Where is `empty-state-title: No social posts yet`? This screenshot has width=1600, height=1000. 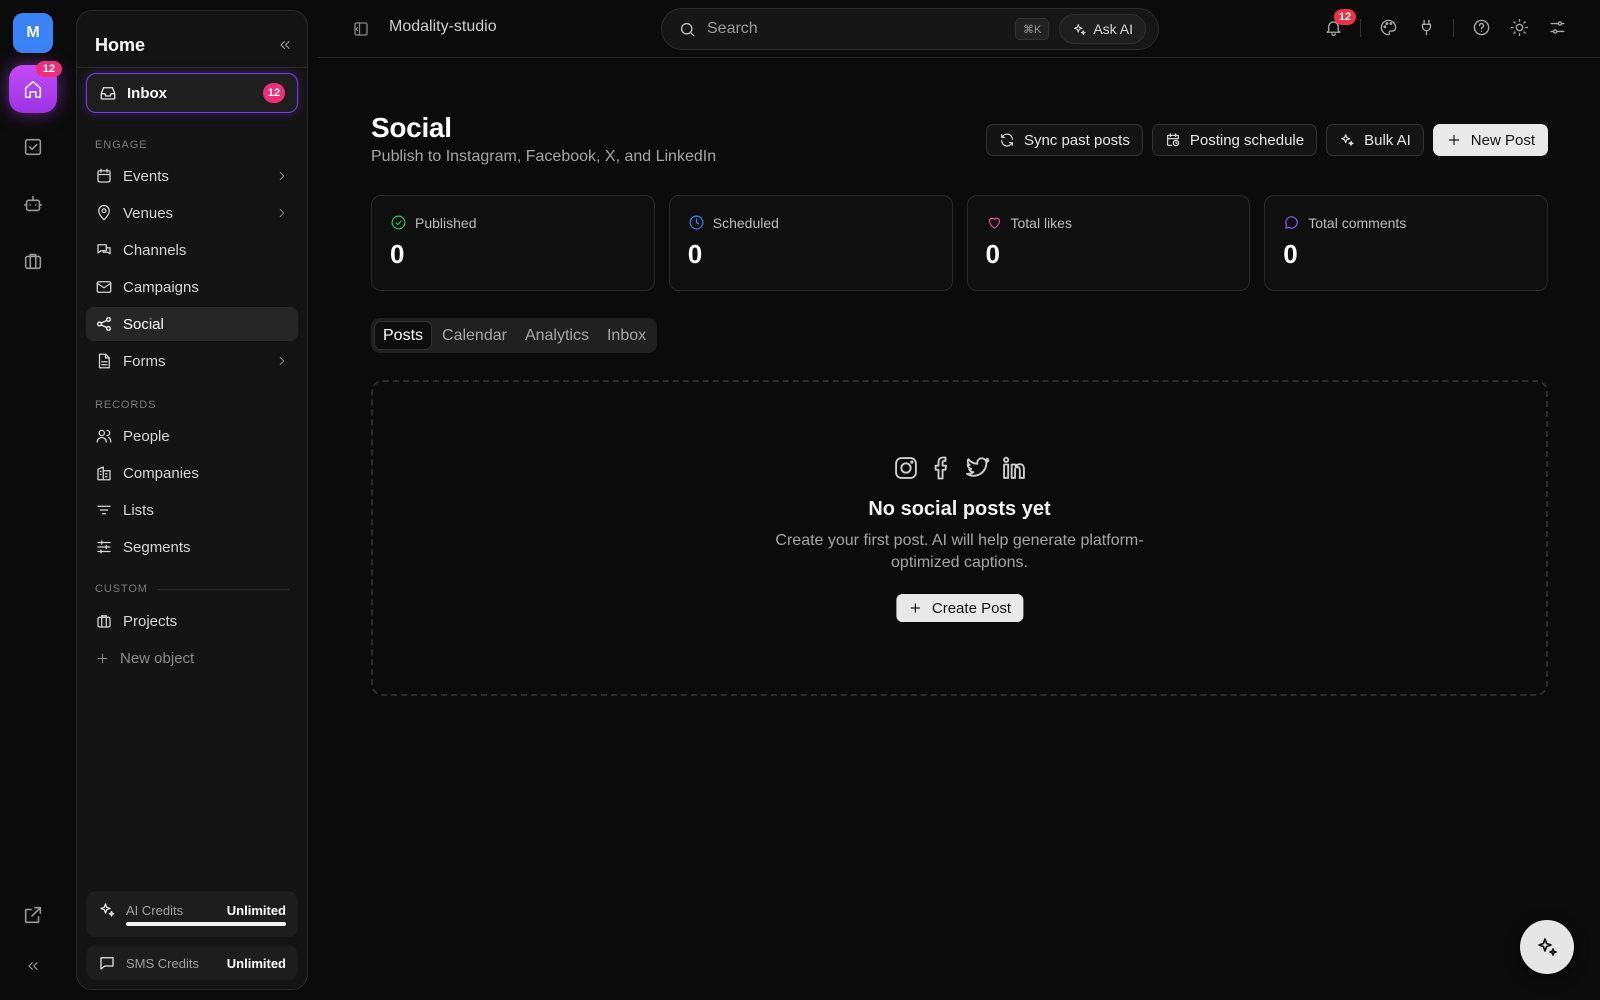
empty-state-title: No social posts yet is located at coordinates (959, 509).